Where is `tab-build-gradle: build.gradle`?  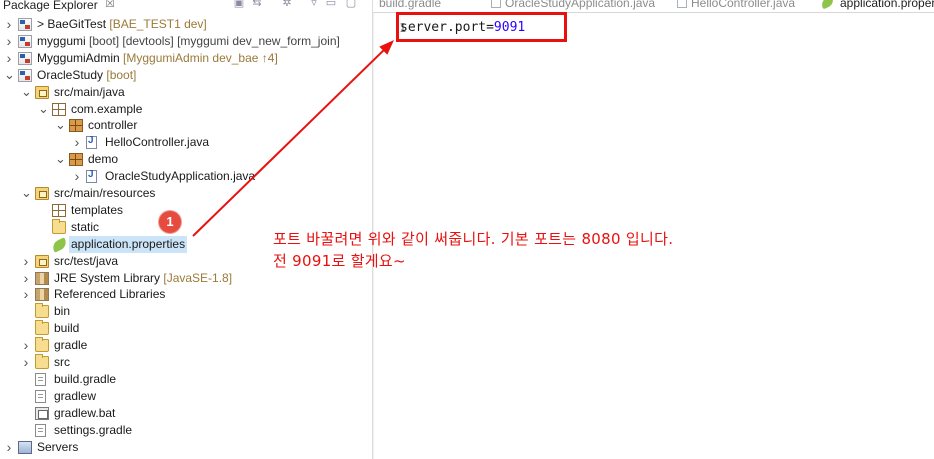 tab-build-gradle: build.gradle is located at coordinates (410, 6).